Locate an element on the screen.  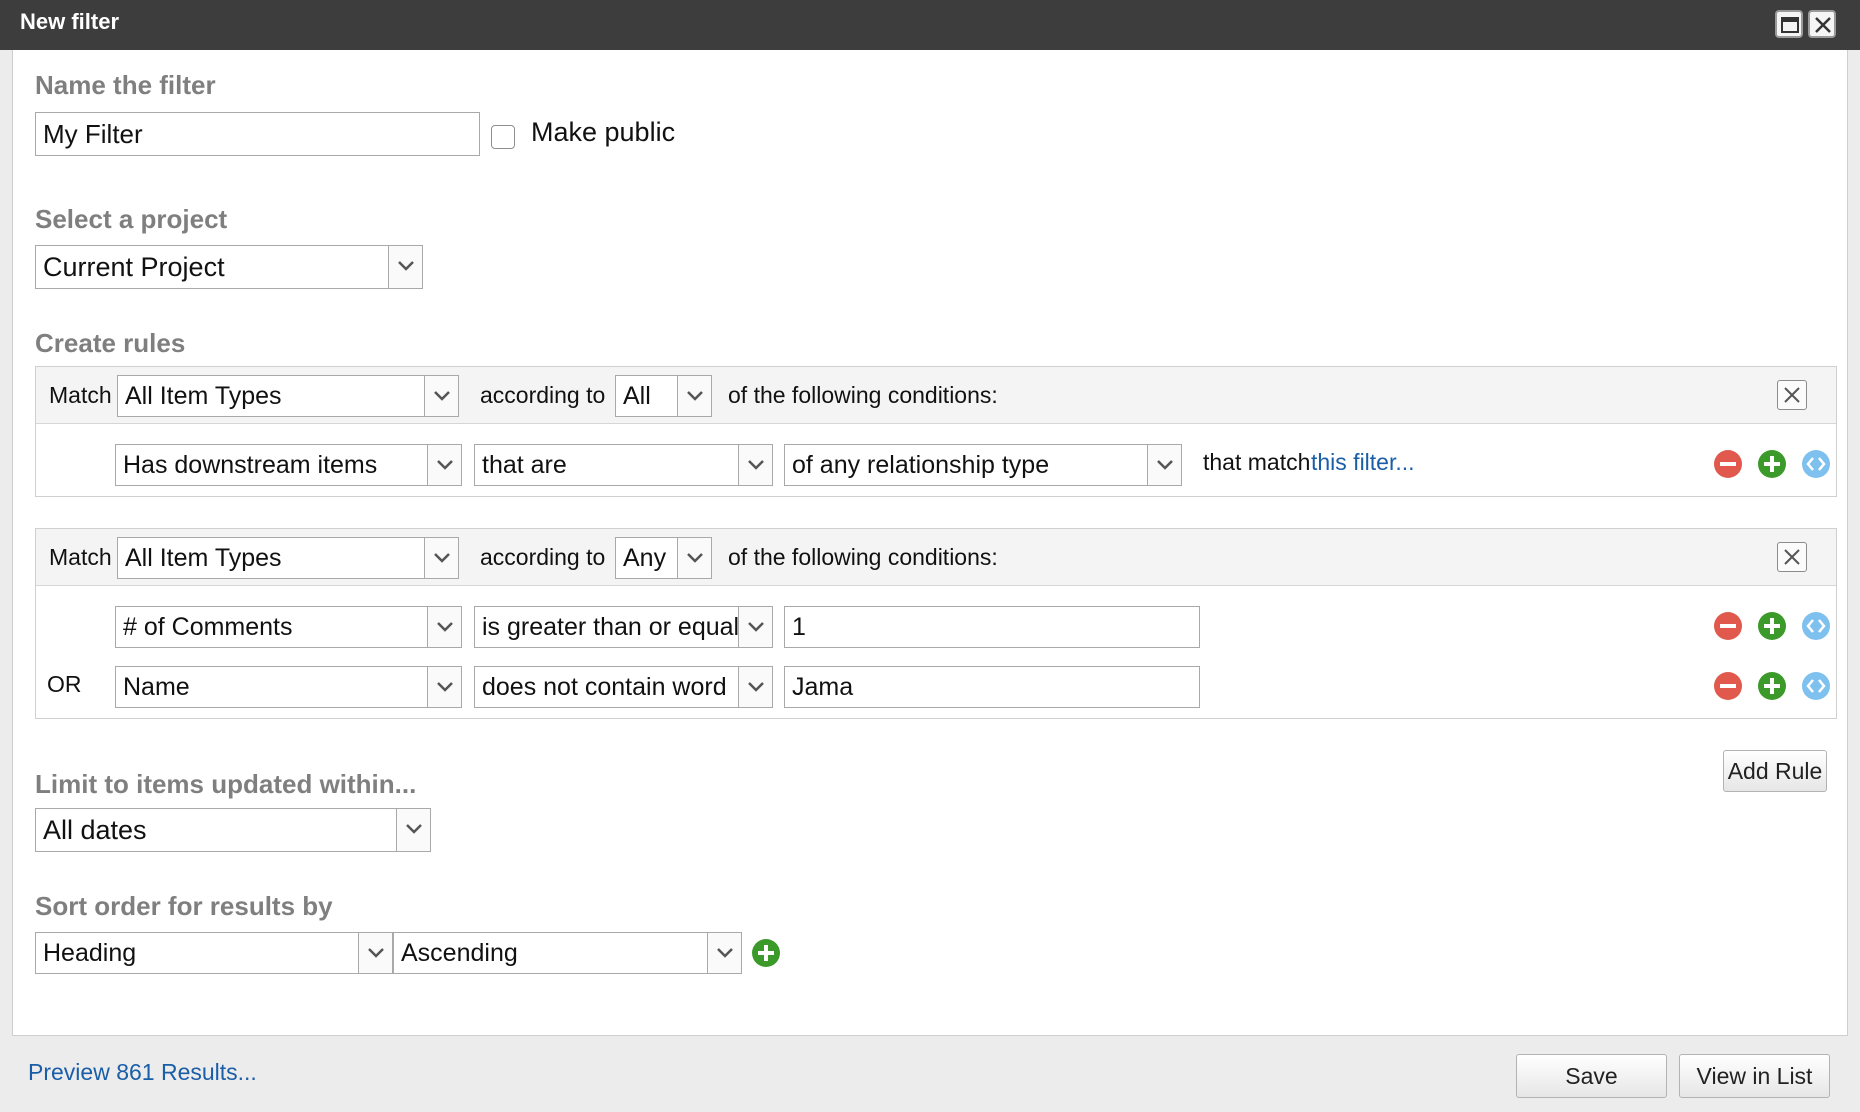
make-public-label: Make public is located at coordinates (603, 132).